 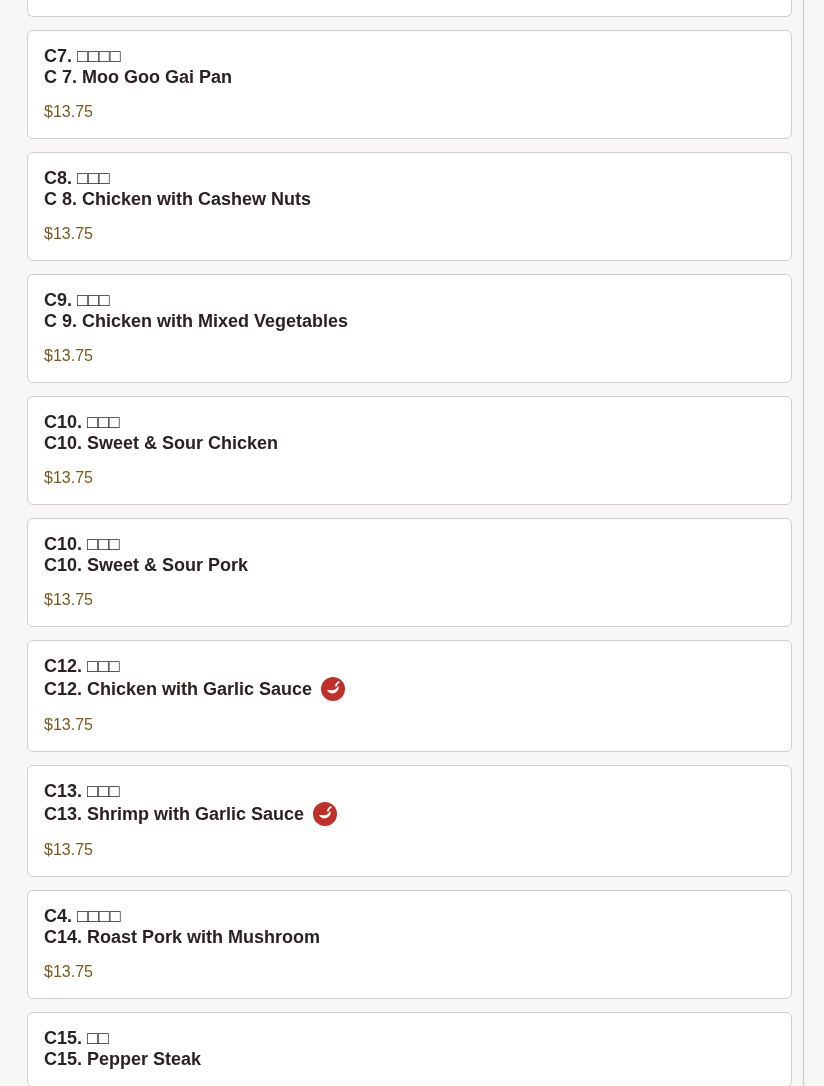 What do you see at coordinates (409, 572) in the screenshot?
I see `menu-card: C10. □□□ C10. Sweet & Sour Pork $13.75` at bounding box center [409, 572].